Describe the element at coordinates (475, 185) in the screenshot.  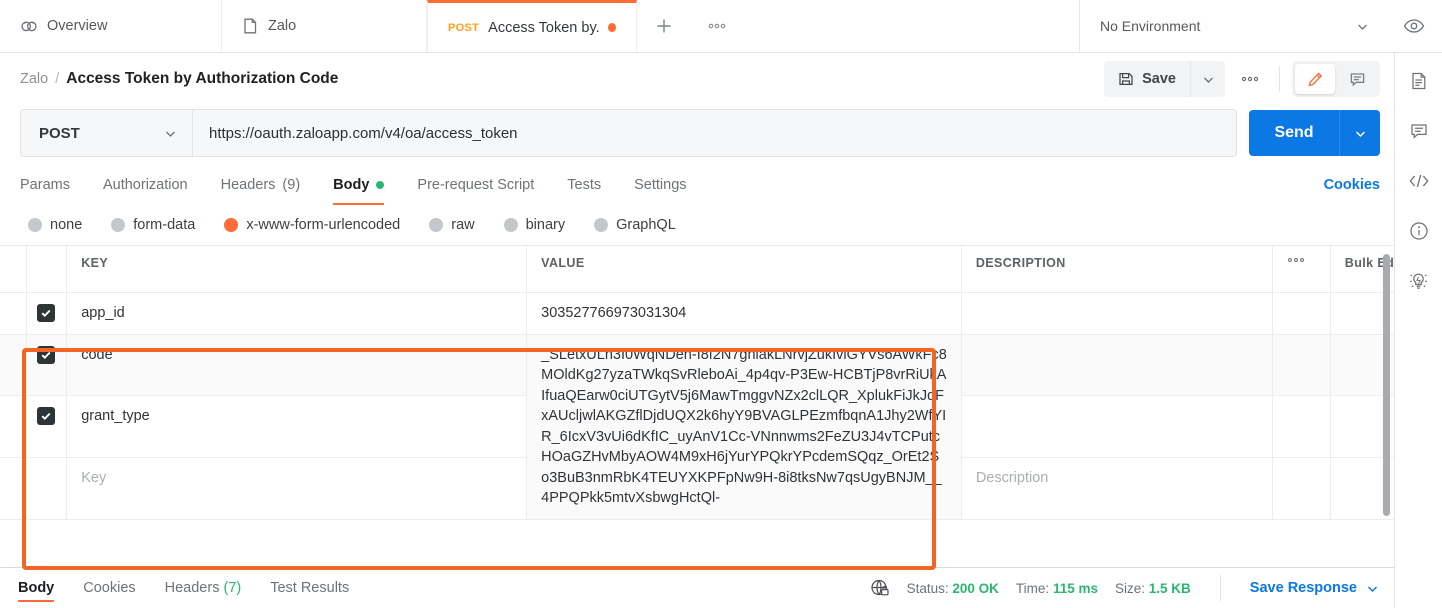
I see `tab-pre-request-script: Pre-request Script` at that location.